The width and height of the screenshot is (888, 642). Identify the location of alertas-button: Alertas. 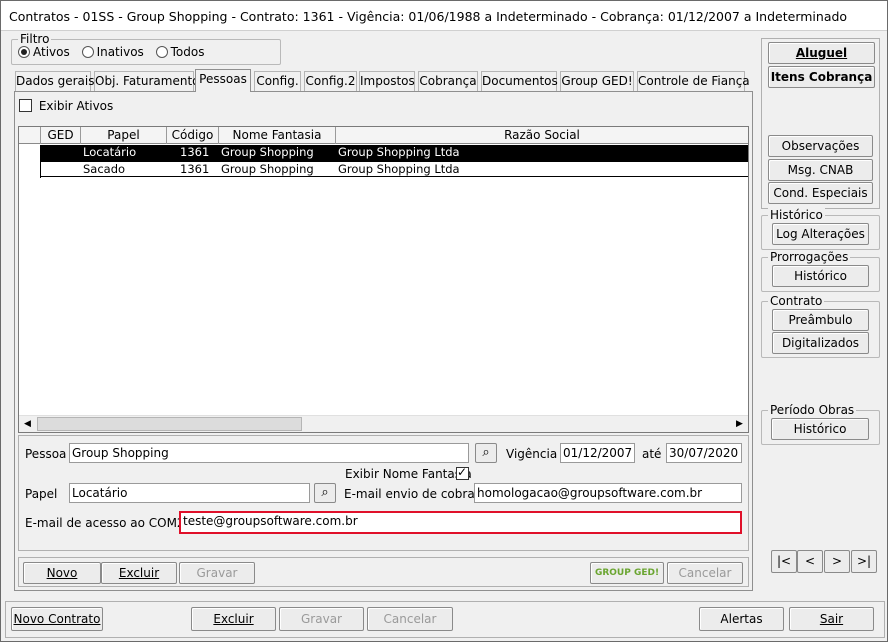
(741, 619).